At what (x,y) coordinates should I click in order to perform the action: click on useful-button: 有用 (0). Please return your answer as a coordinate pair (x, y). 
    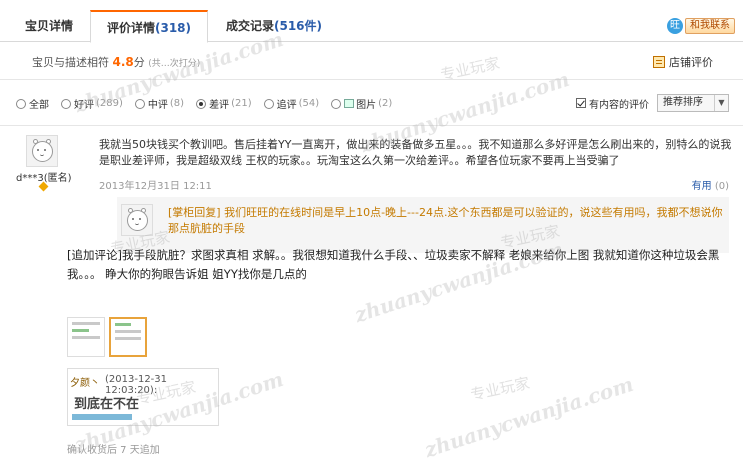
    Looking at the image, I should click on (710, 184).